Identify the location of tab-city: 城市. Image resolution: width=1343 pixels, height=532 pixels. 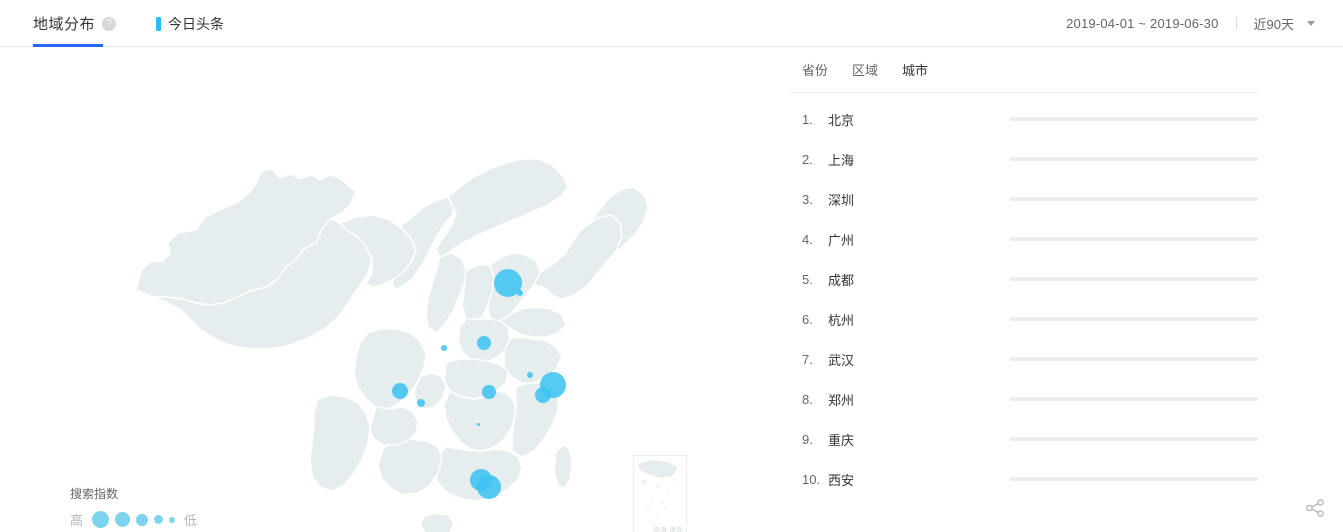
(915, 69).